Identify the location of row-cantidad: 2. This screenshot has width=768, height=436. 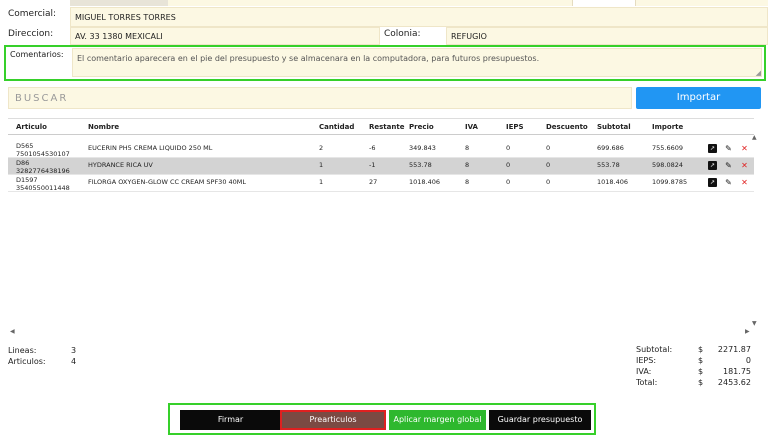
(321, 148).